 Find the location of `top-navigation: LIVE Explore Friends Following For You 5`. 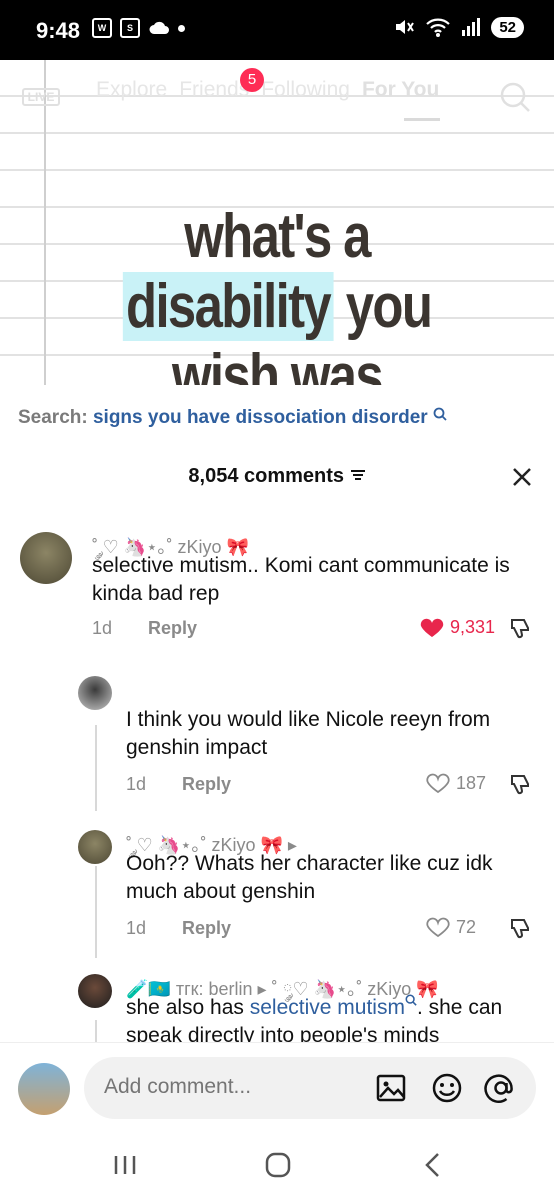

top-navigation: LIVE Explore Friends Following For You 5 is located at coordinates (277, 94).